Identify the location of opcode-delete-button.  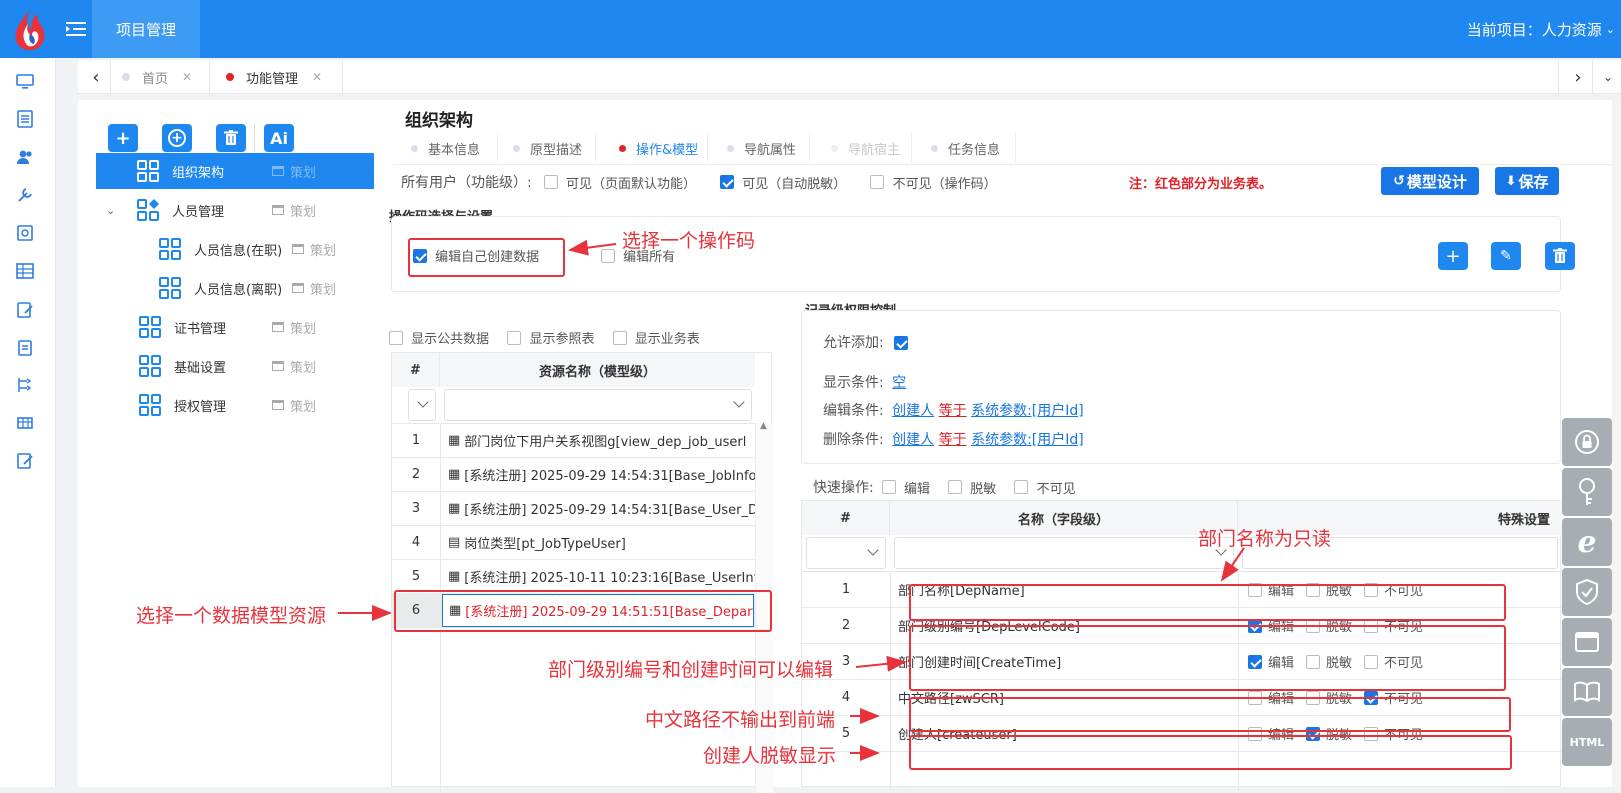
(1560, 256).